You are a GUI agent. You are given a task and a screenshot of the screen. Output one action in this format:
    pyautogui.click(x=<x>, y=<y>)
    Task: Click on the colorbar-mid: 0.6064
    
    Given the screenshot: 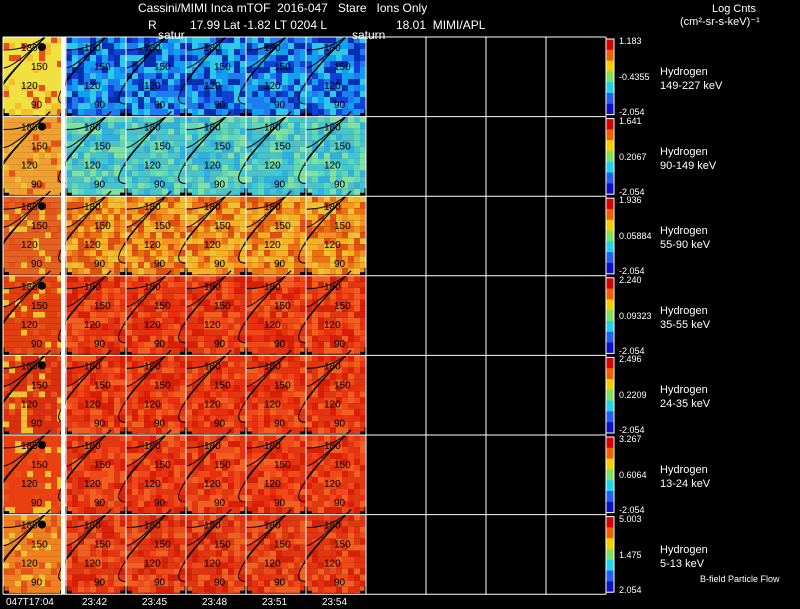 What is the action you would take?
    pyautogui.click(x=633, y=475)
    